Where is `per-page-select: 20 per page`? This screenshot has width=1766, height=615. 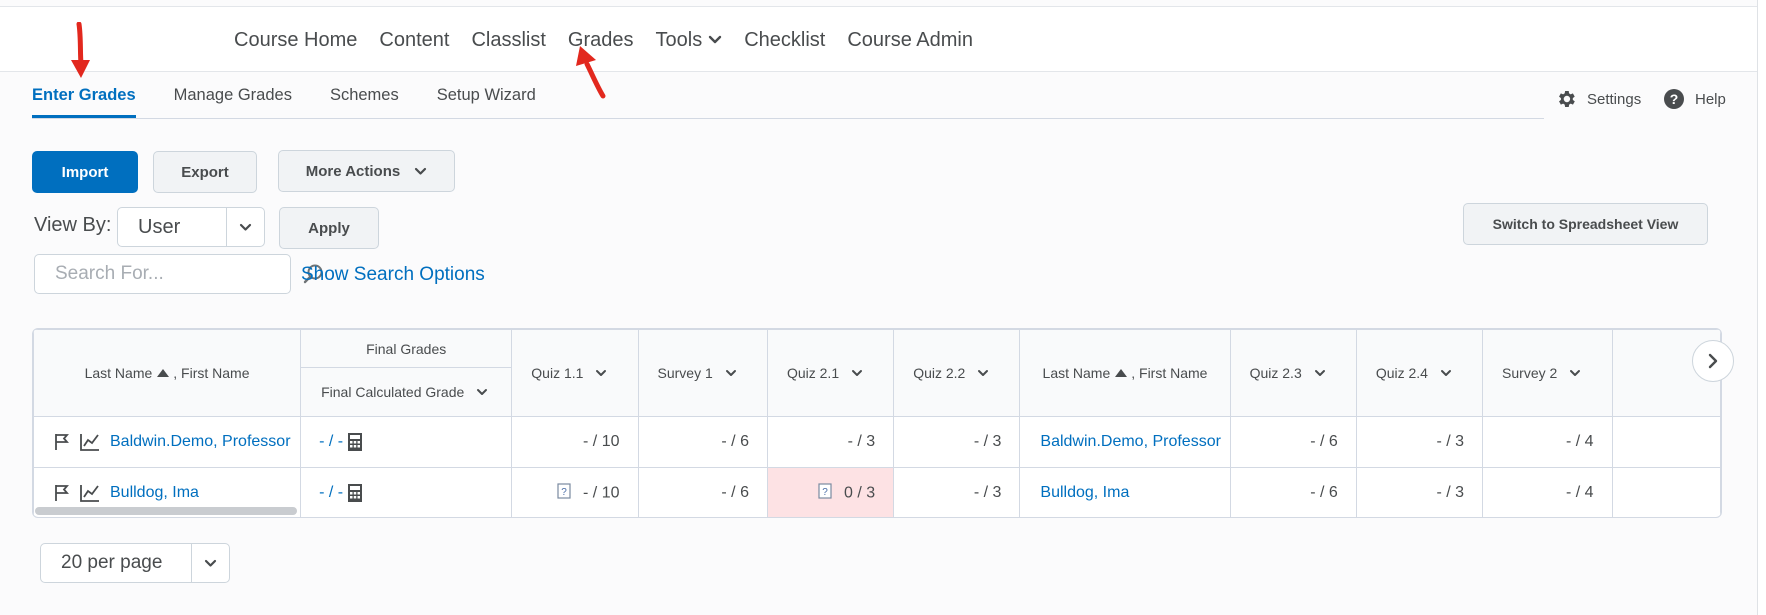 per-page-select: 20 per page is located at coordinates (135, 563).